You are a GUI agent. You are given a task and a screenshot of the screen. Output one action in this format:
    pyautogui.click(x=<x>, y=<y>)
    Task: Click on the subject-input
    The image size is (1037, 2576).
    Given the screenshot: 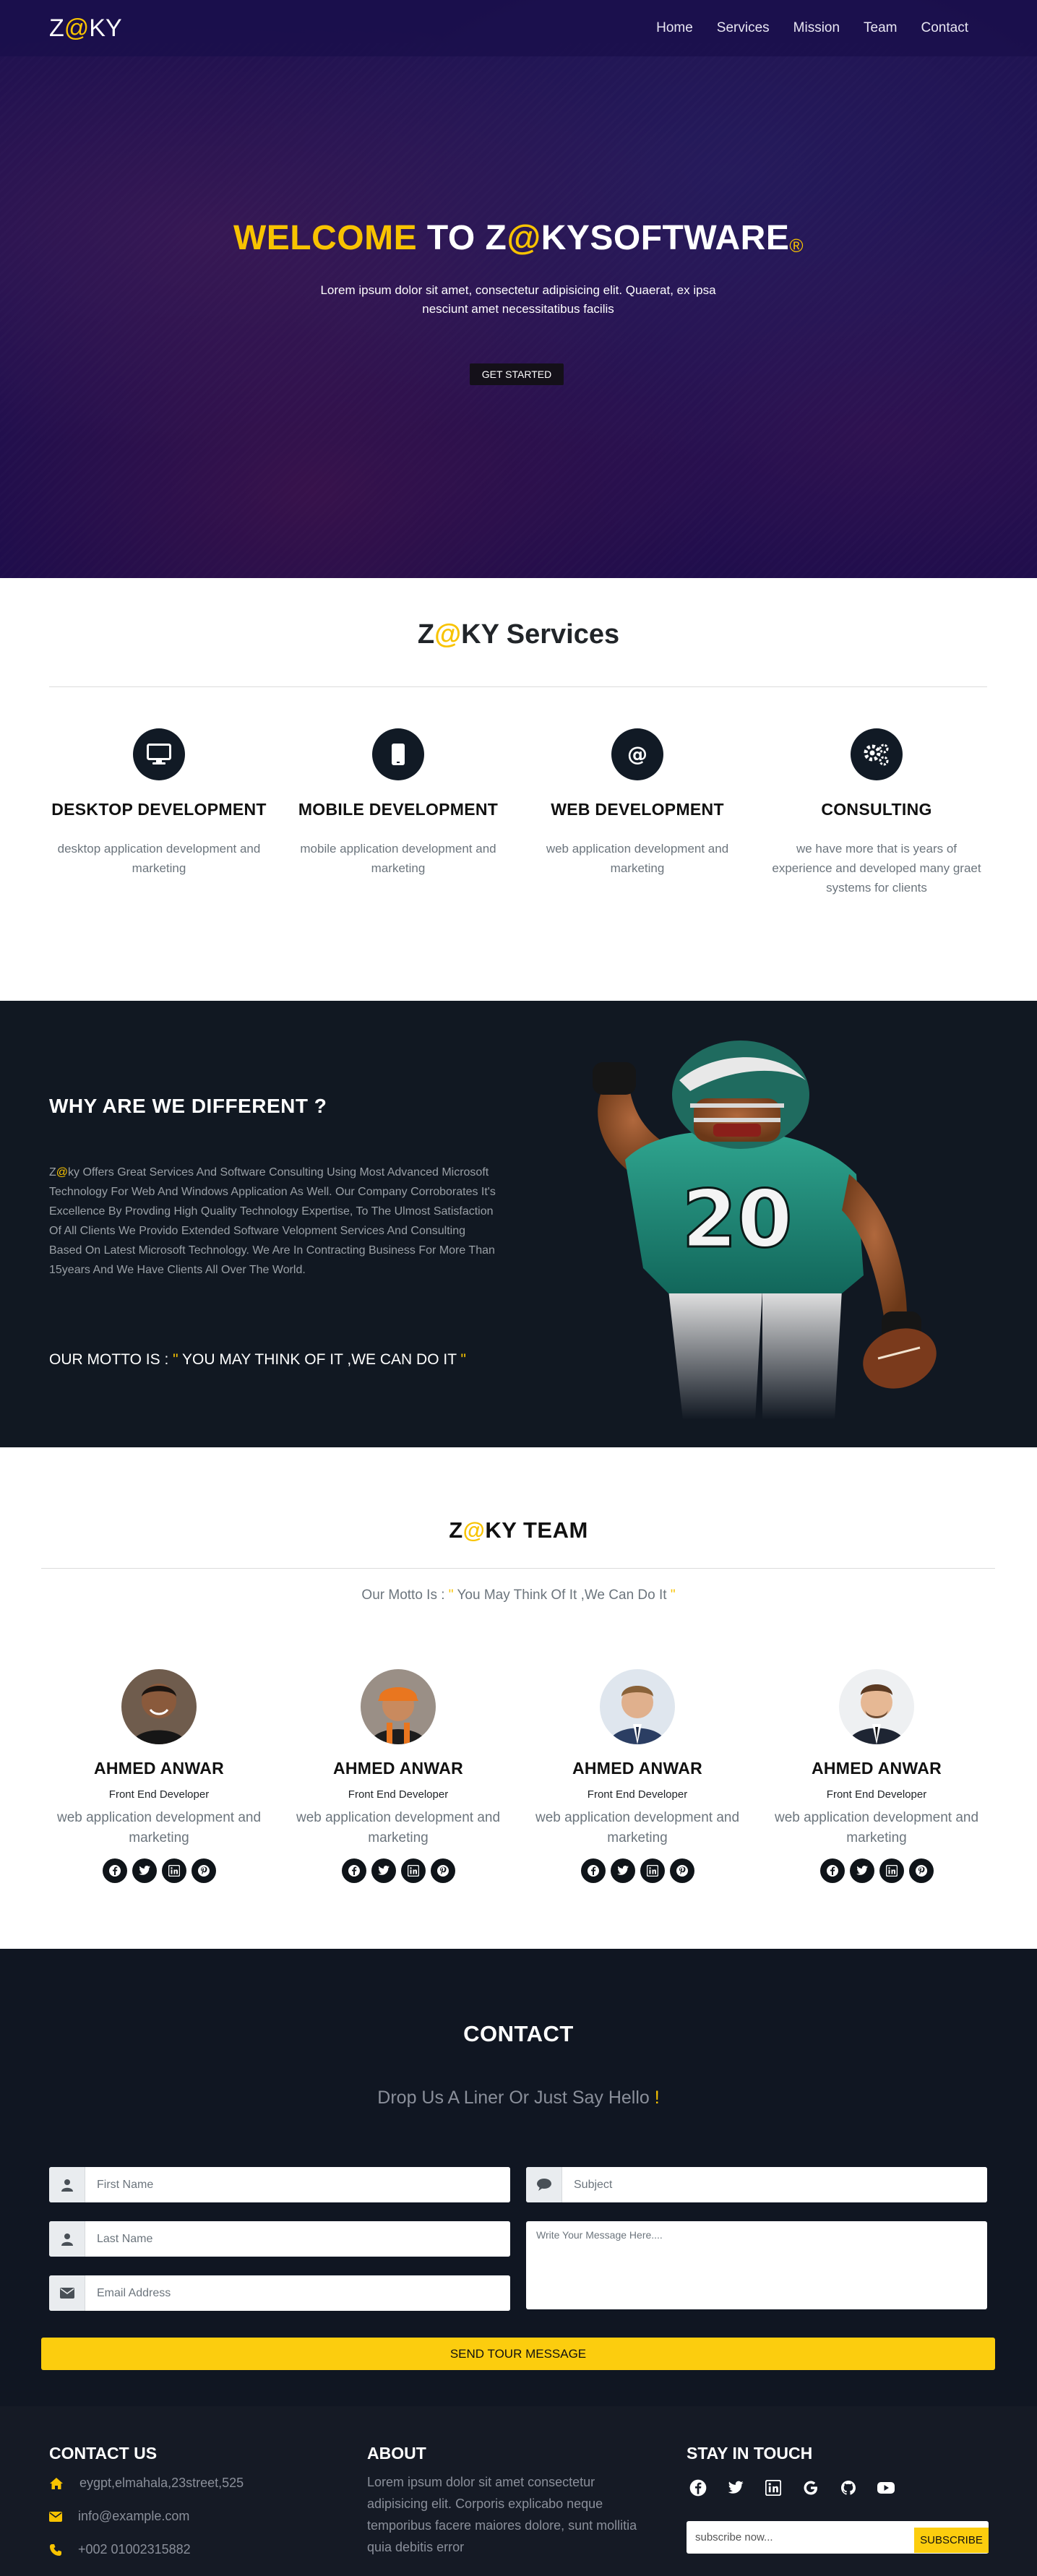 What is the action you would take?
    pyautogui.click(x=774, y=2184)
    